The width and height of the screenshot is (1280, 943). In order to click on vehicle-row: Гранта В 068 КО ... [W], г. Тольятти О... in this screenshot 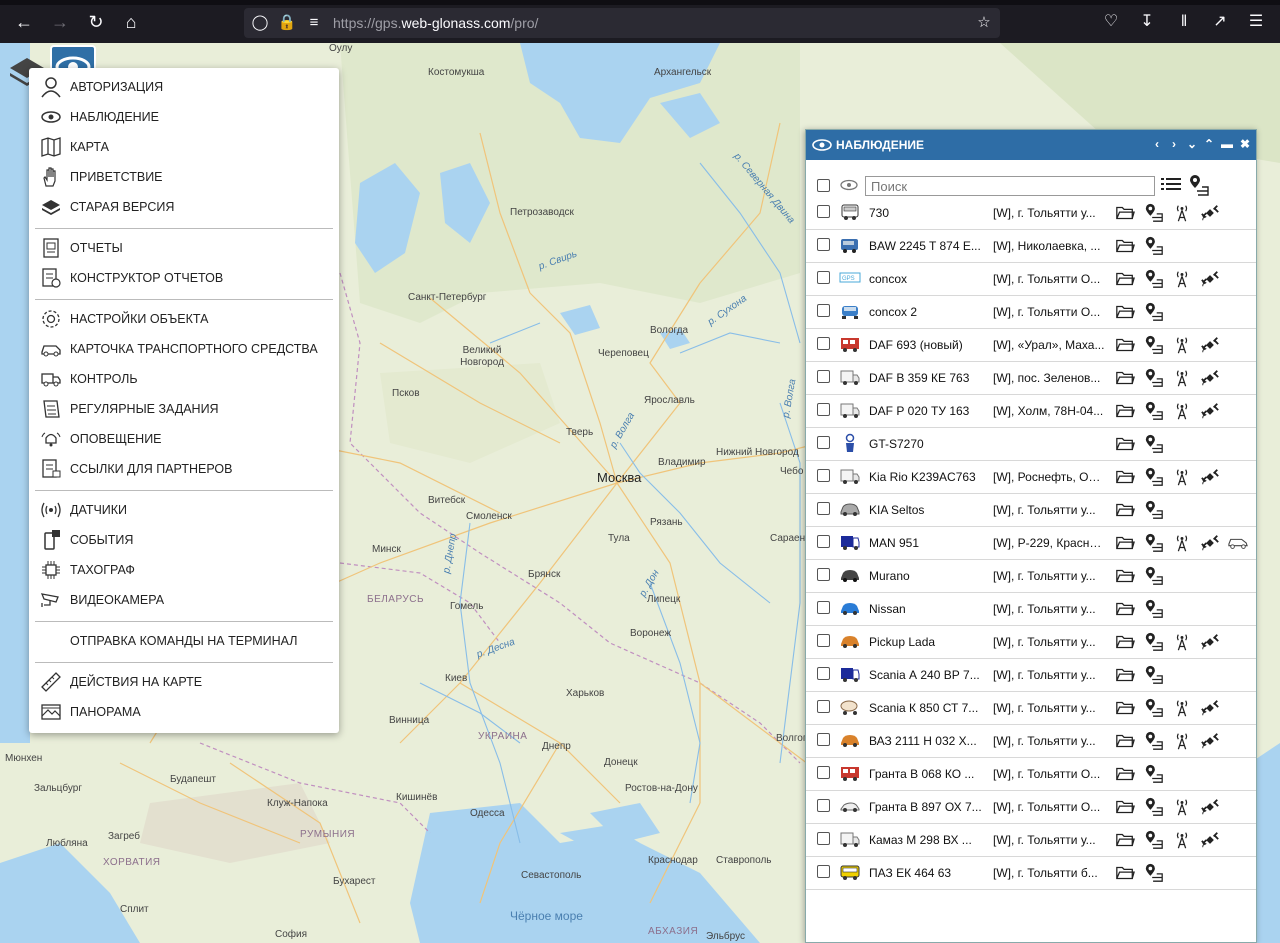, I will do `click(1031, 774)`.